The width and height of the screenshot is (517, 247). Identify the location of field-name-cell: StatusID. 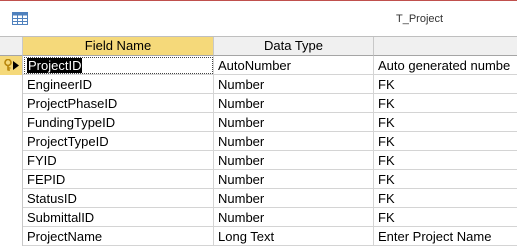
(118, 198).